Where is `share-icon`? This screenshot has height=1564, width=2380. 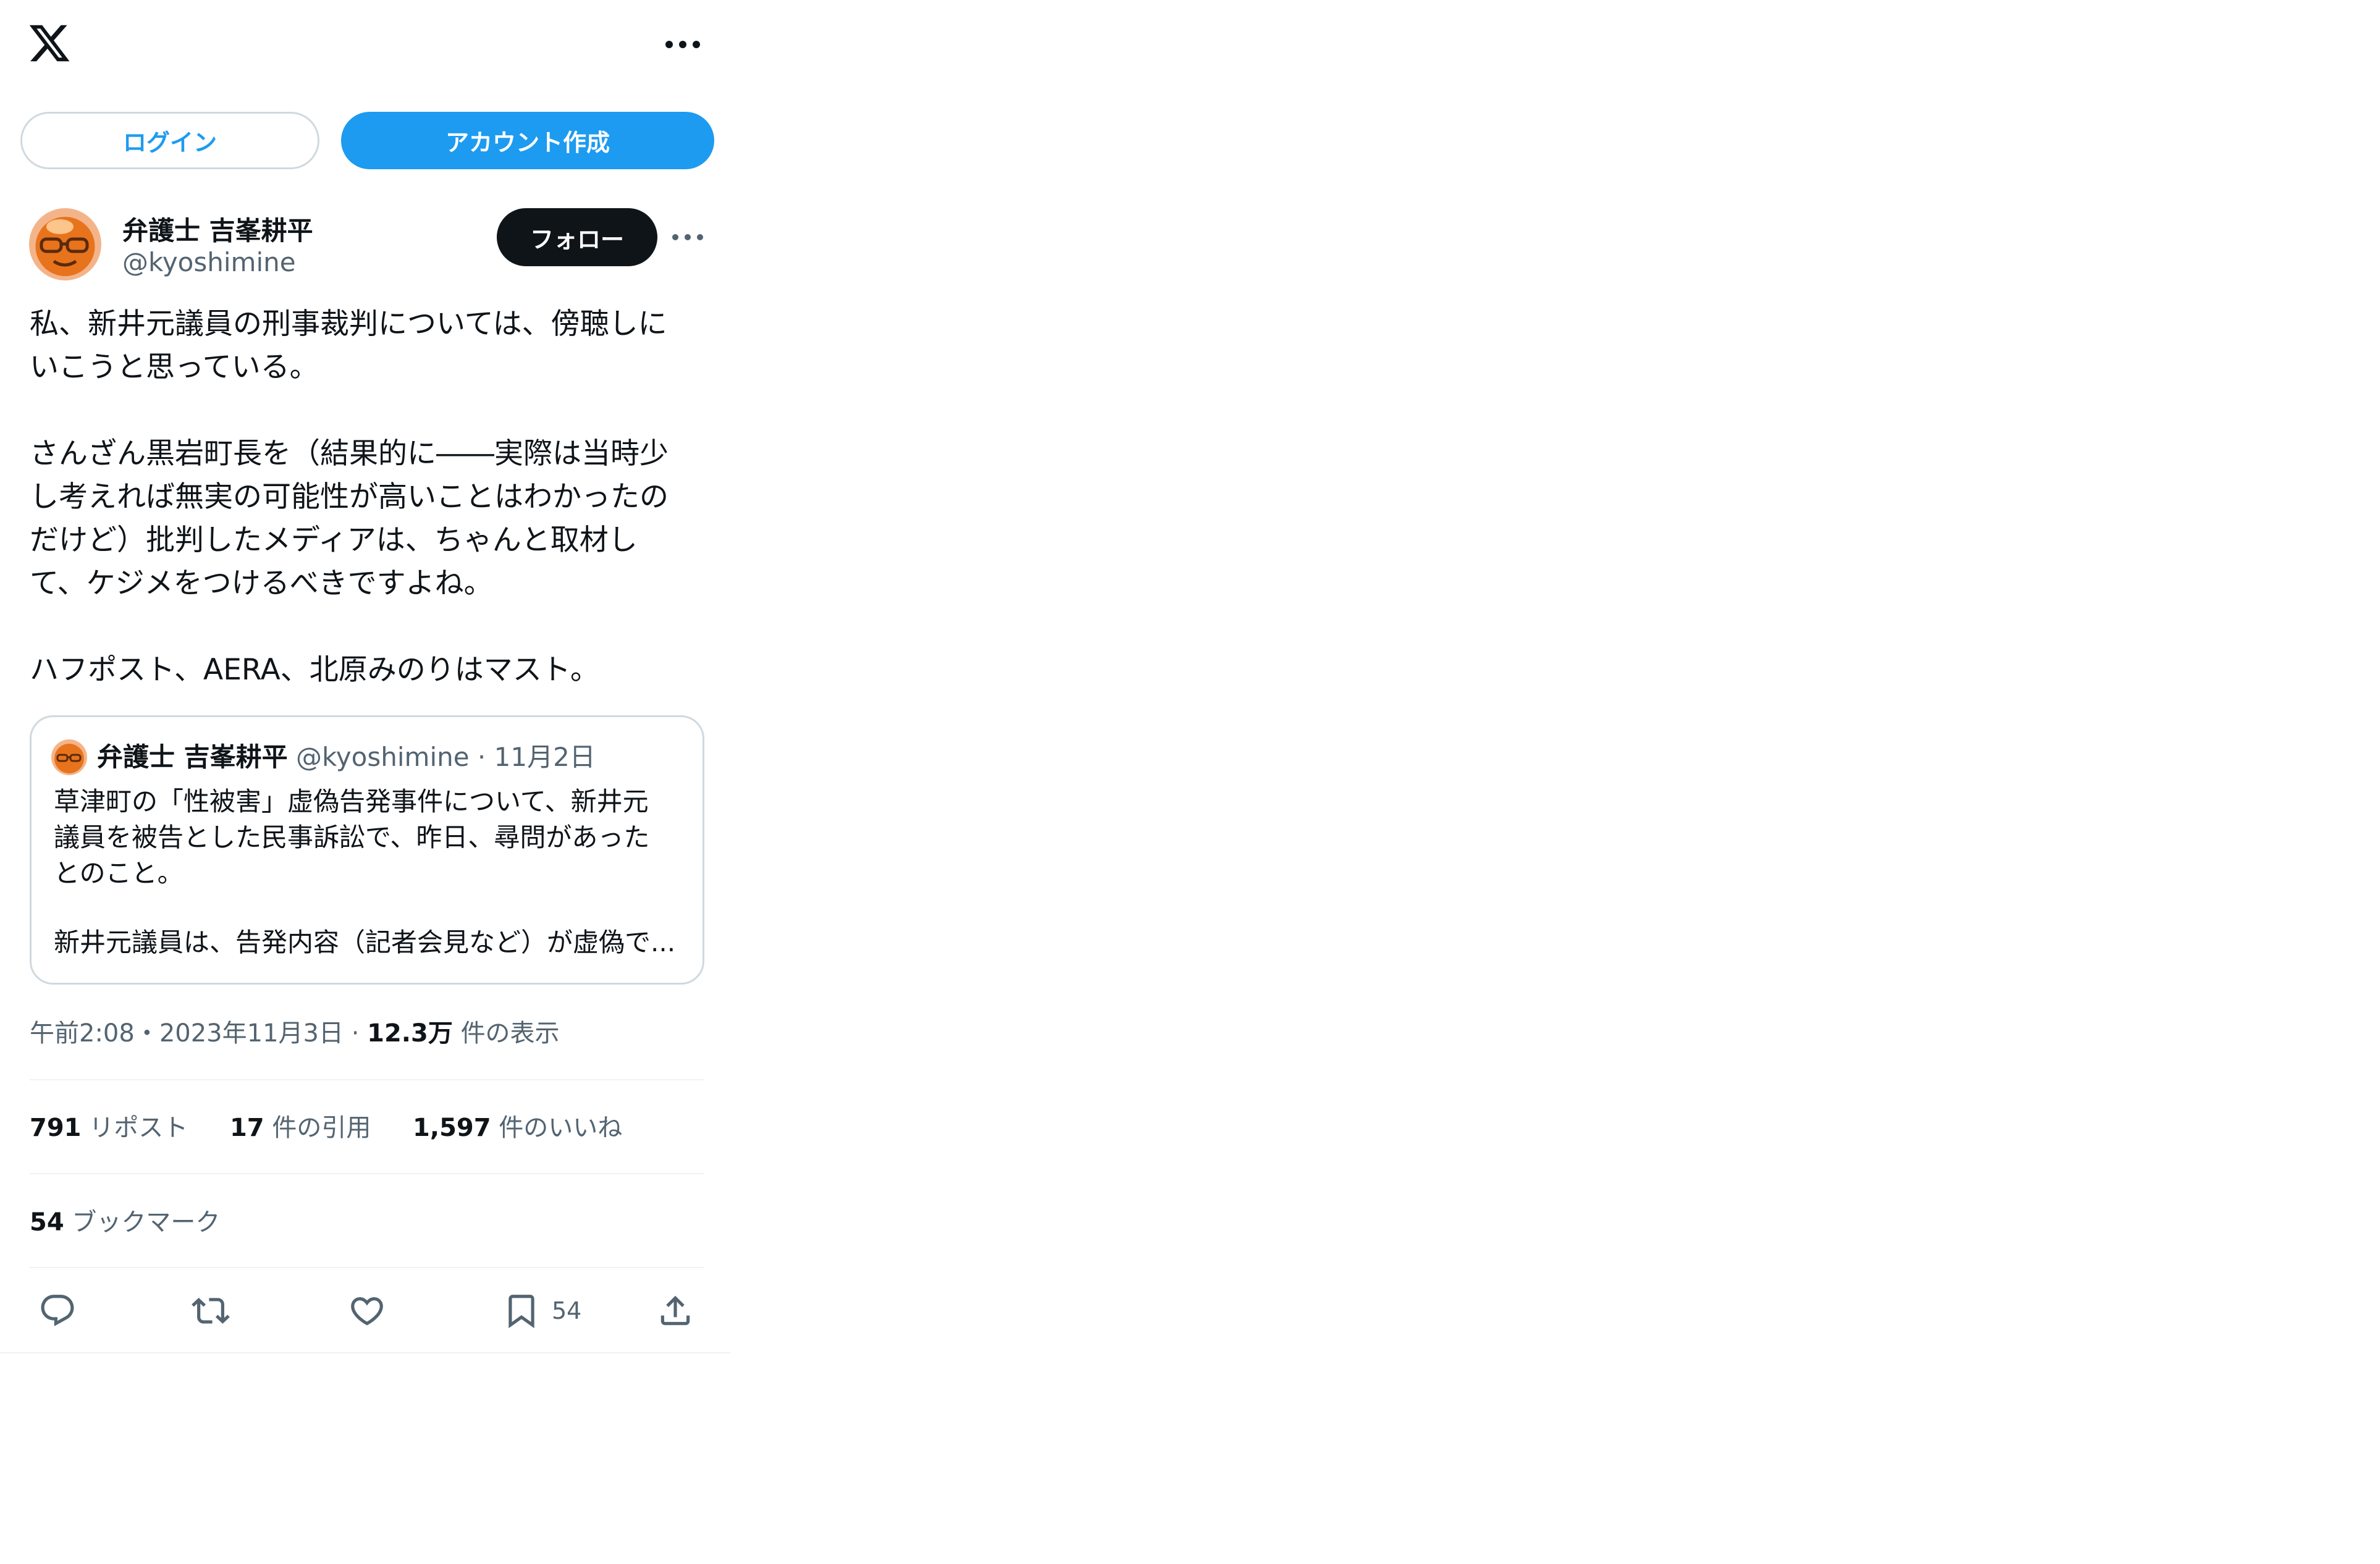 share-icon is located at coordinates (675, 1310).